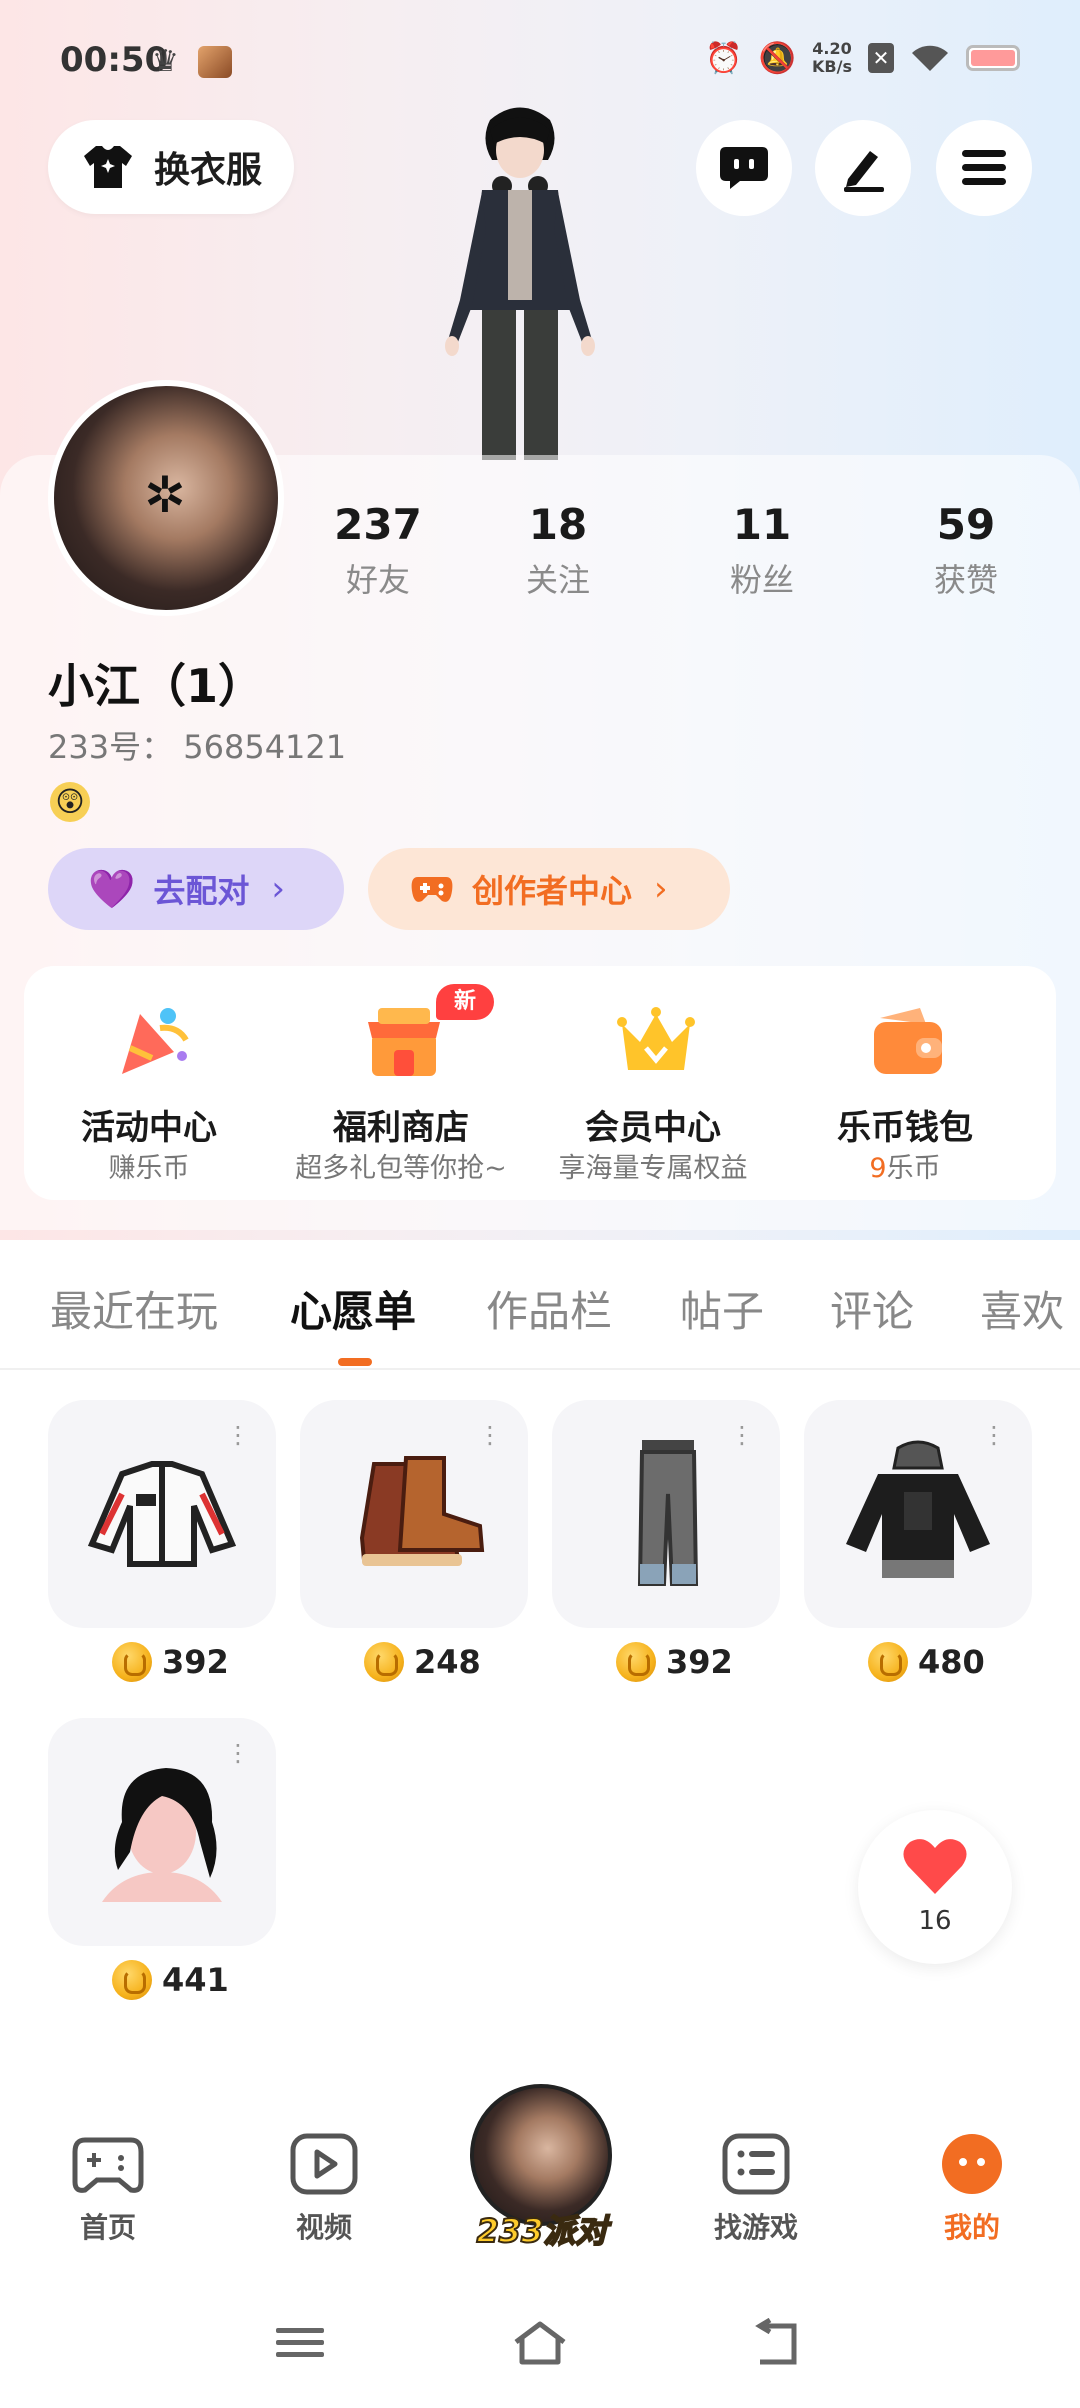 This screenshot has width=1080, height=2408. Describe the element at coordinates (984, 168) in the screenshot. I see `menu-button` at that location.